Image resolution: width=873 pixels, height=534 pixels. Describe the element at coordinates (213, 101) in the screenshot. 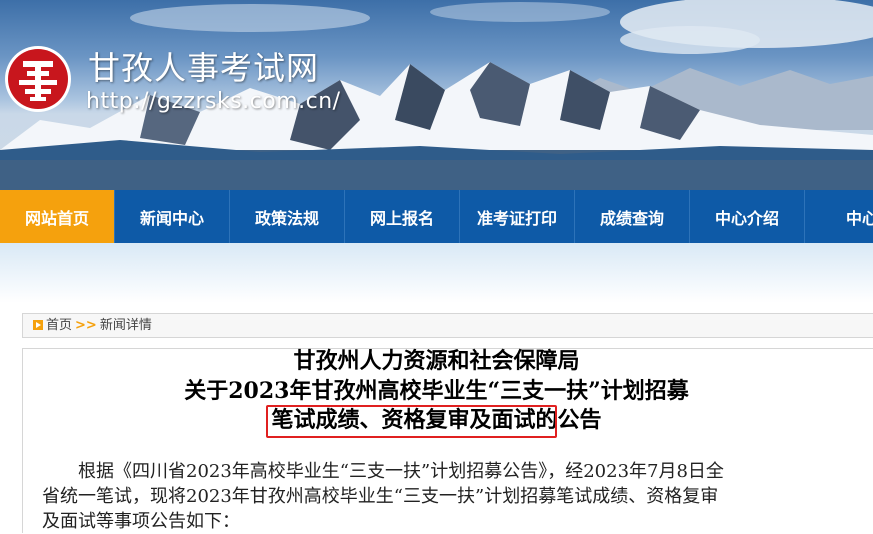

I see `site-url: http://gzzrsks.com.cn/` at that location.